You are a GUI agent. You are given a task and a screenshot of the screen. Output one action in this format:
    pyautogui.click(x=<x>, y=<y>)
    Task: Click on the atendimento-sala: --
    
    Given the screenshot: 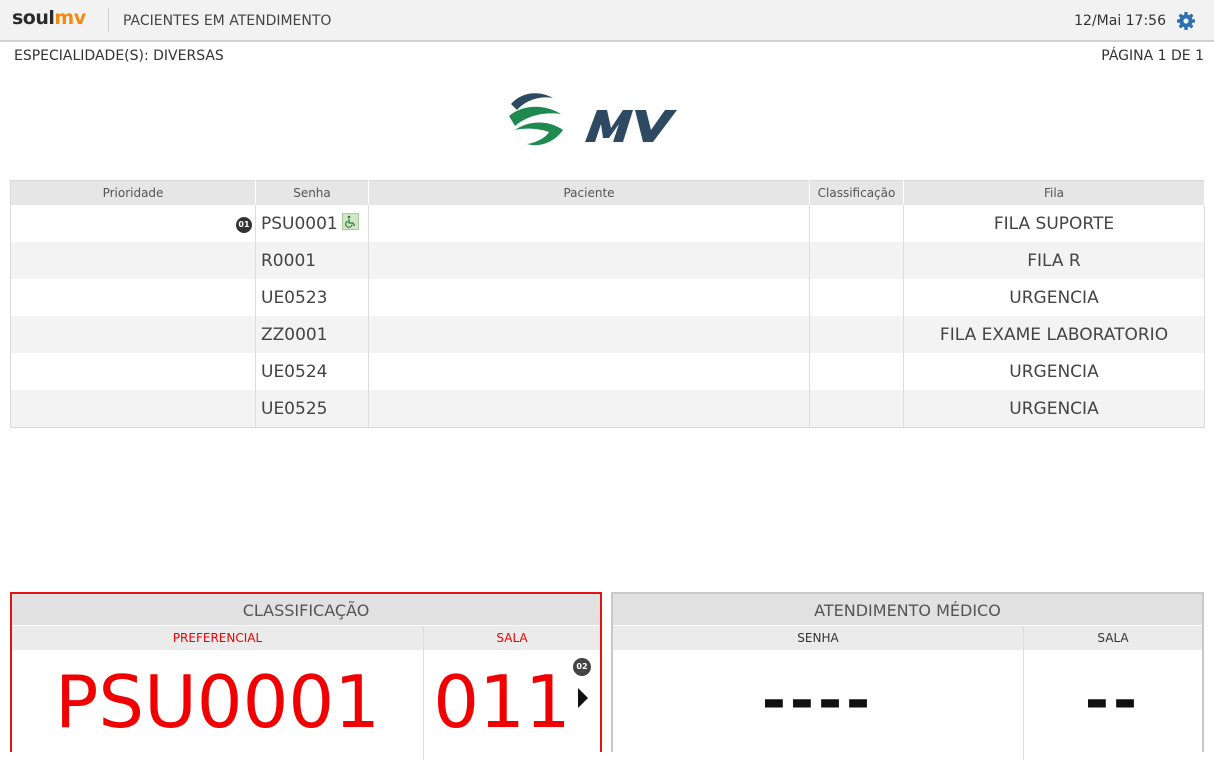 What is the action you would take?
    pyautogui.click(x=1112, y=705)
    